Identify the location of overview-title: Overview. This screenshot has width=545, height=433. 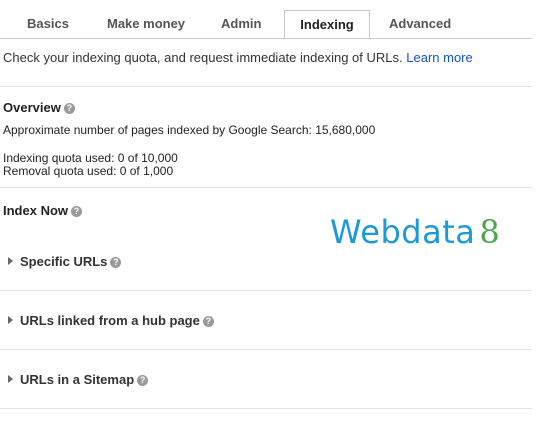
(32, 107).